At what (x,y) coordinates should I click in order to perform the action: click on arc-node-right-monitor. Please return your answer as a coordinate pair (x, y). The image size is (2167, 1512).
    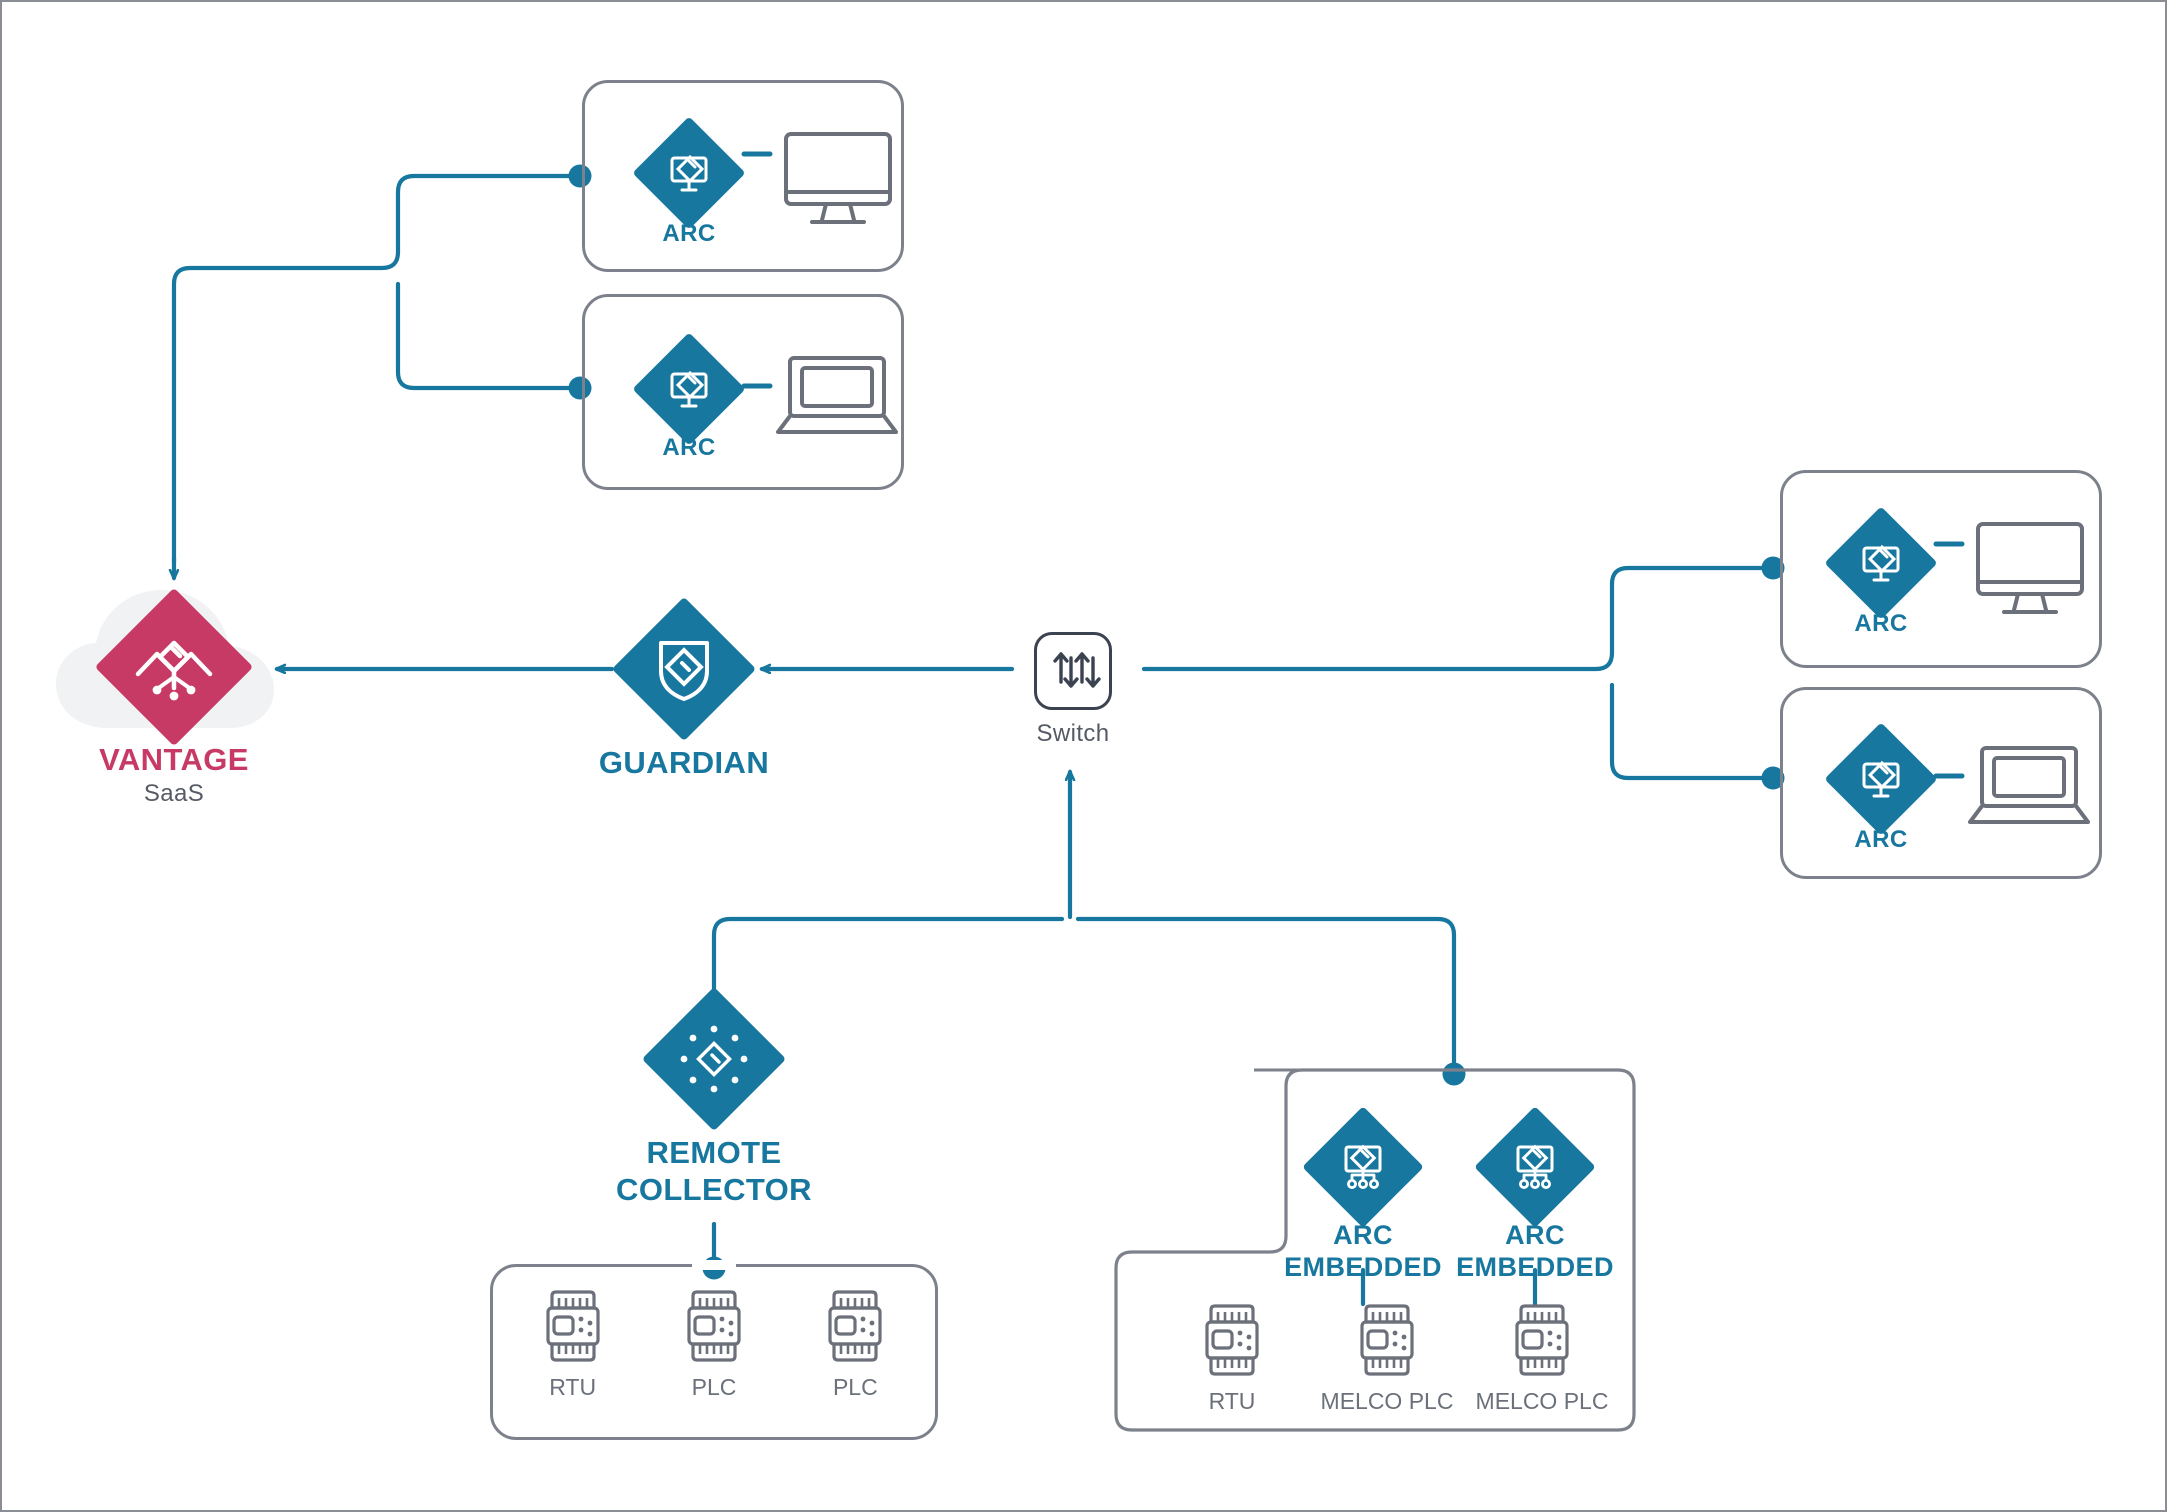
    Looking at the image, I should click on (1881, 563).